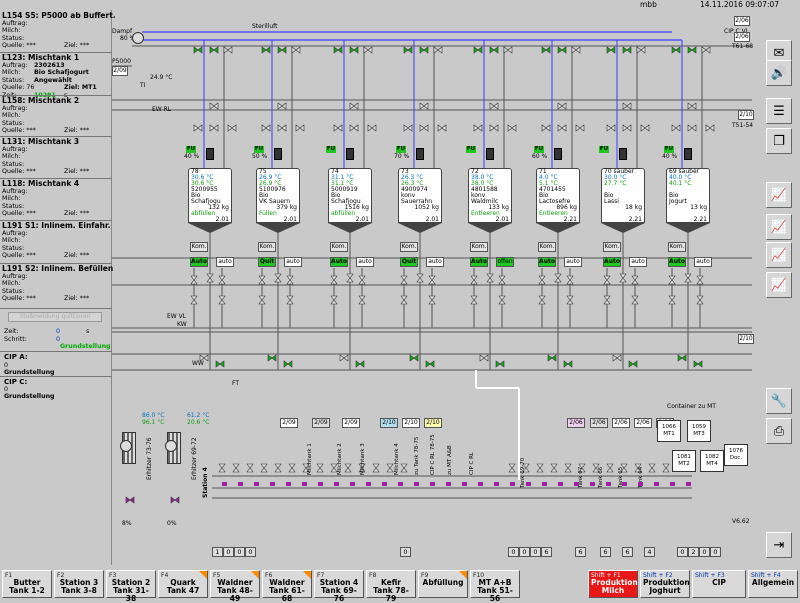  Describe the element at coordinates (443, 584) in the screenshot. I see `fkey-f9: F9 Abfüllung` at that location.